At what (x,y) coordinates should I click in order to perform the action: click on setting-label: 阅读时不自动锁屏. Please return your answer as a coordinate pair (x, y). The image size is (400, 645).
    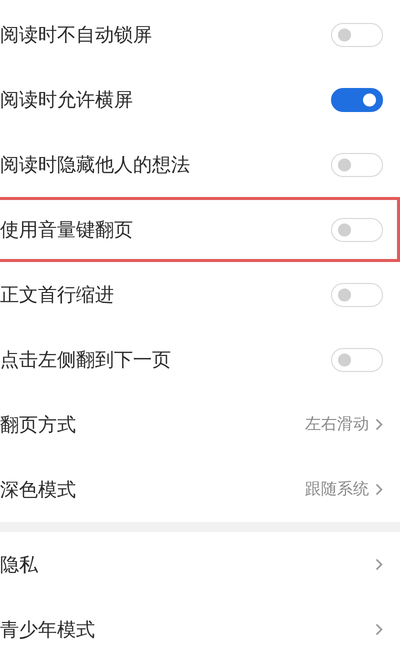
    Looking at the image, I should click on (76, 35).